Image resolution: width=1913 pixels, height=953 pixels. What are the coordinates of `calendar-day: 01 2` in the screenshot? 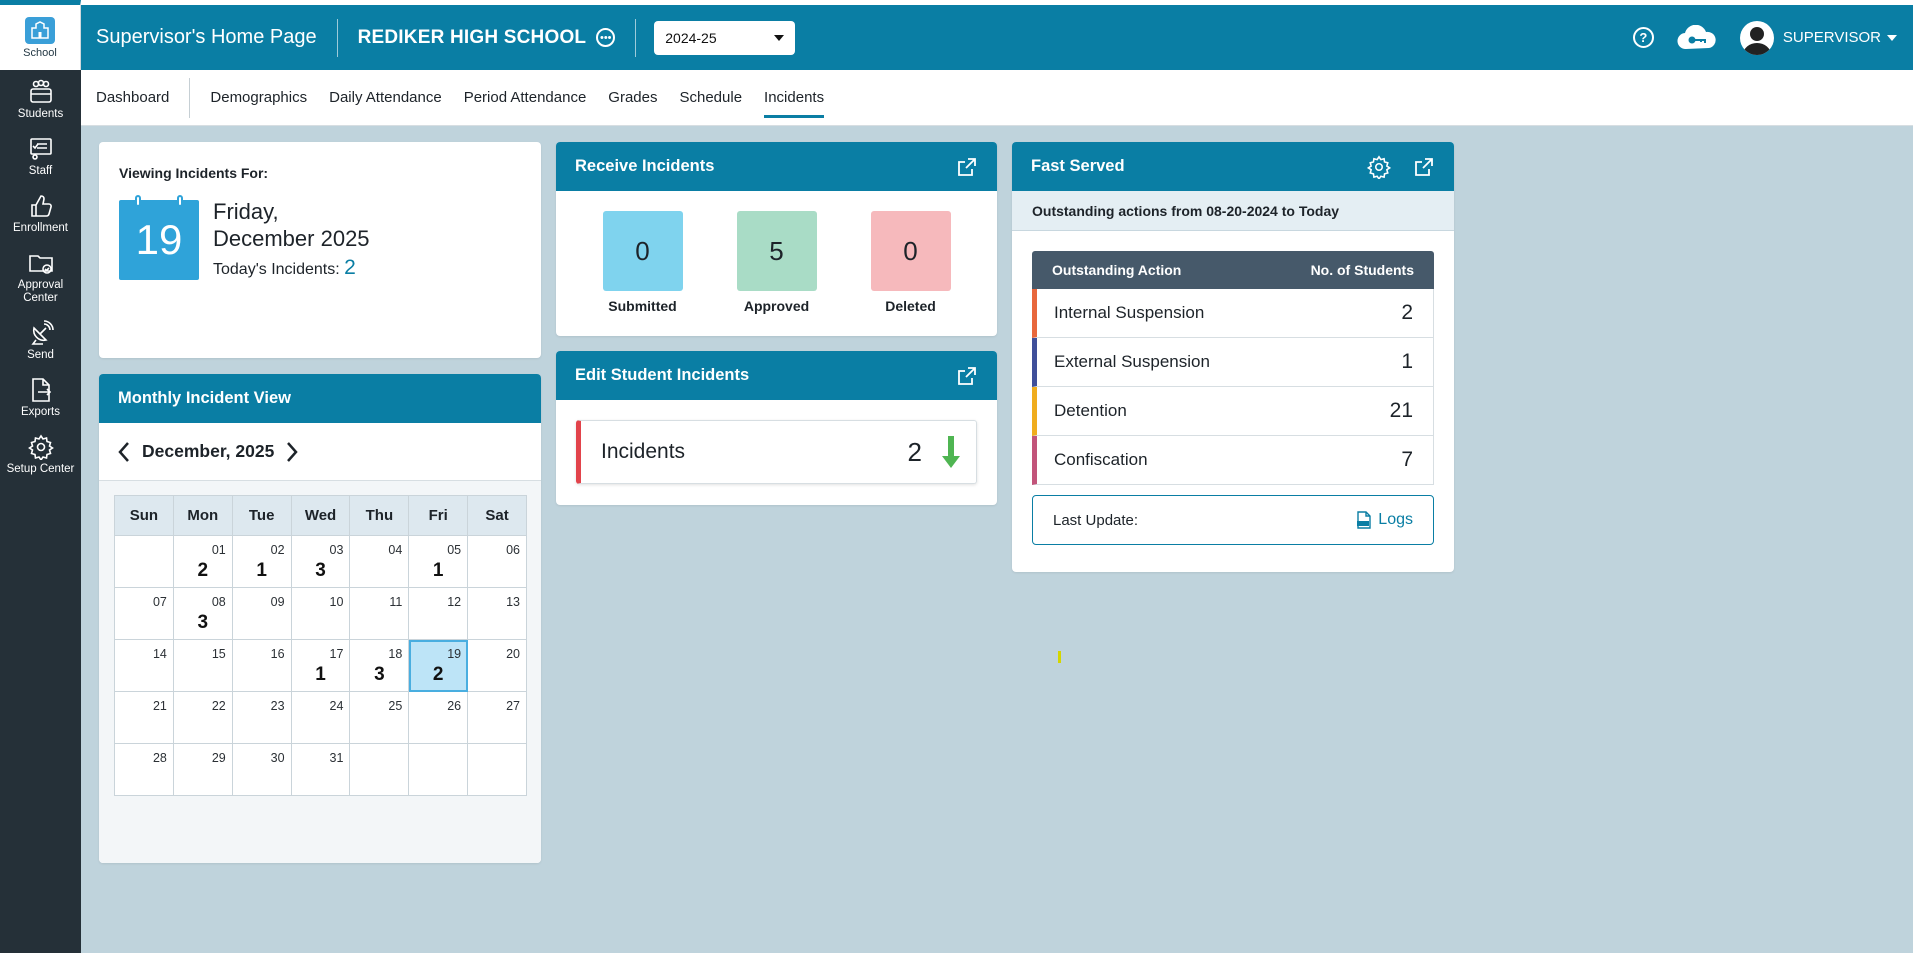 It's located at (202, 561).